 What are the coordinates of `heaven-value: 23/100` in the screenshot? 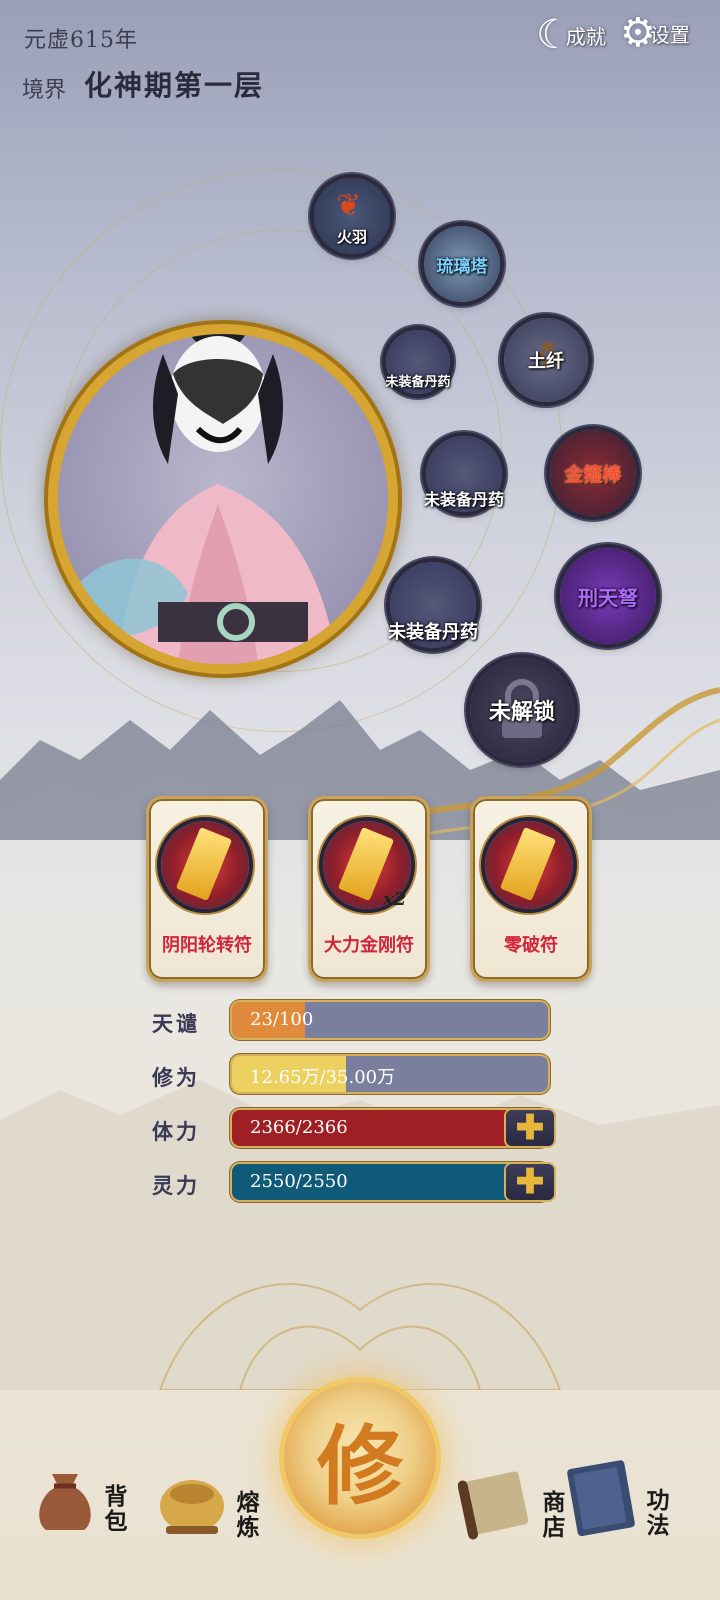 It's located at (282, 1019).